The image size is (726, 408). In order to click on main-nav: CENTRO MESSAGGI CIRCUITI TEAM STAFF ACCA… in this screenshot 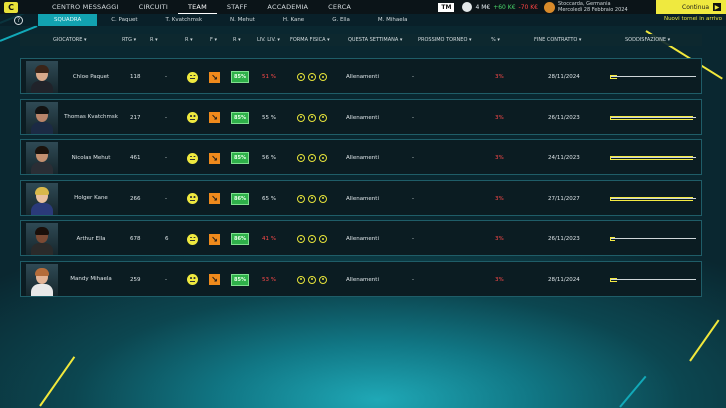, I will do `click(201, 7)`.